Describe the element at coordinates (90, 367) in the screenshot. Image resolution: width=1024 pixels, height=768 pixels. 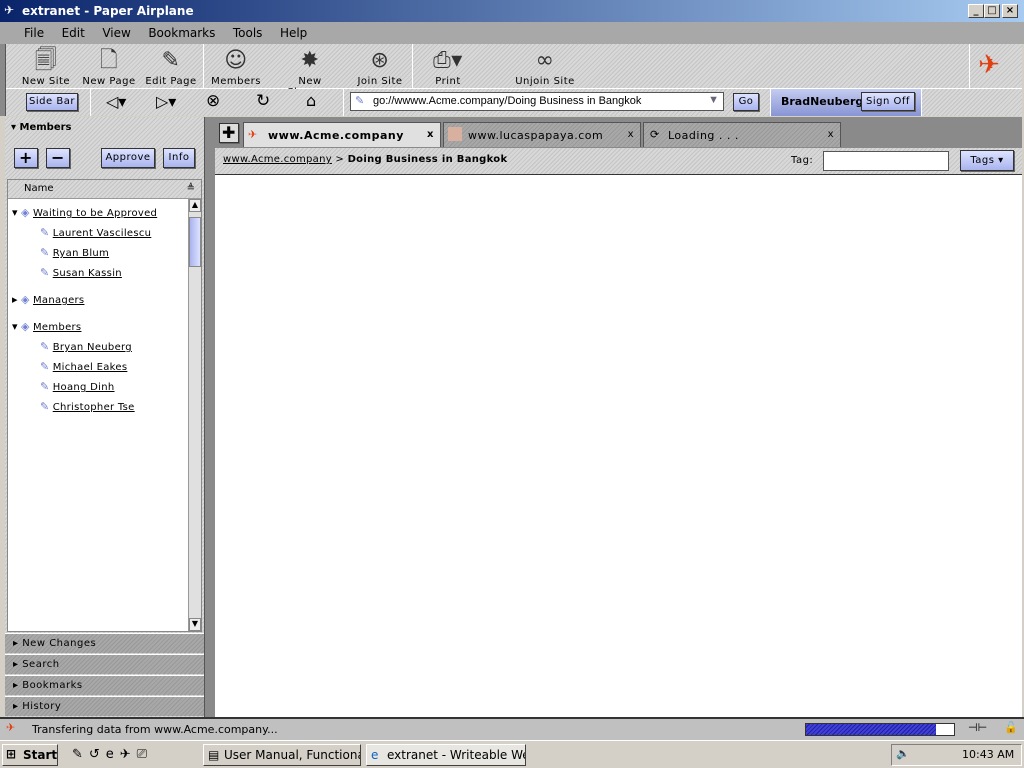
I see `member-link: Michael Eakes` at that location.